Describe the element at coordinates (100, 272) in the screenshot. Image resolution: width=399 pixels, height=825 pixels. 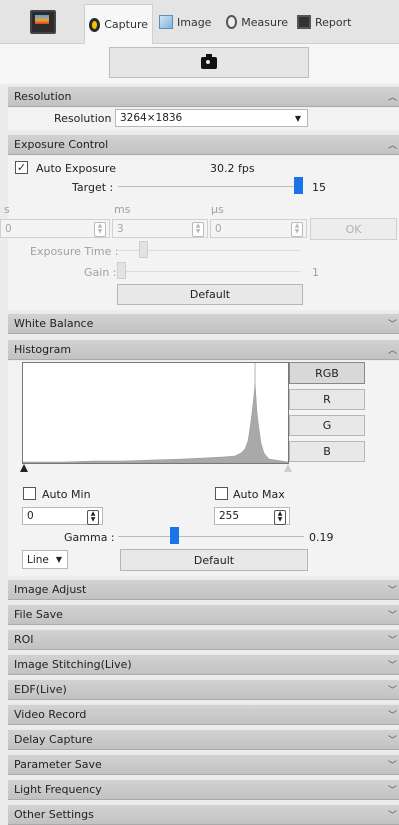
I see `gain-label: Gain :` at that location.